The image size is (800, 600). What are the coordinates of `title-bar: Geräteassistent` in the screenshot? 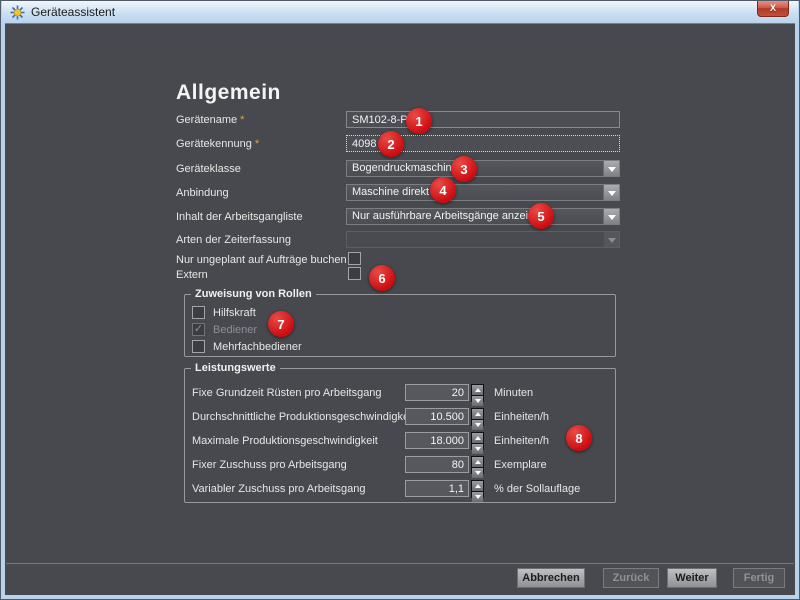 It's located at (400, 12).